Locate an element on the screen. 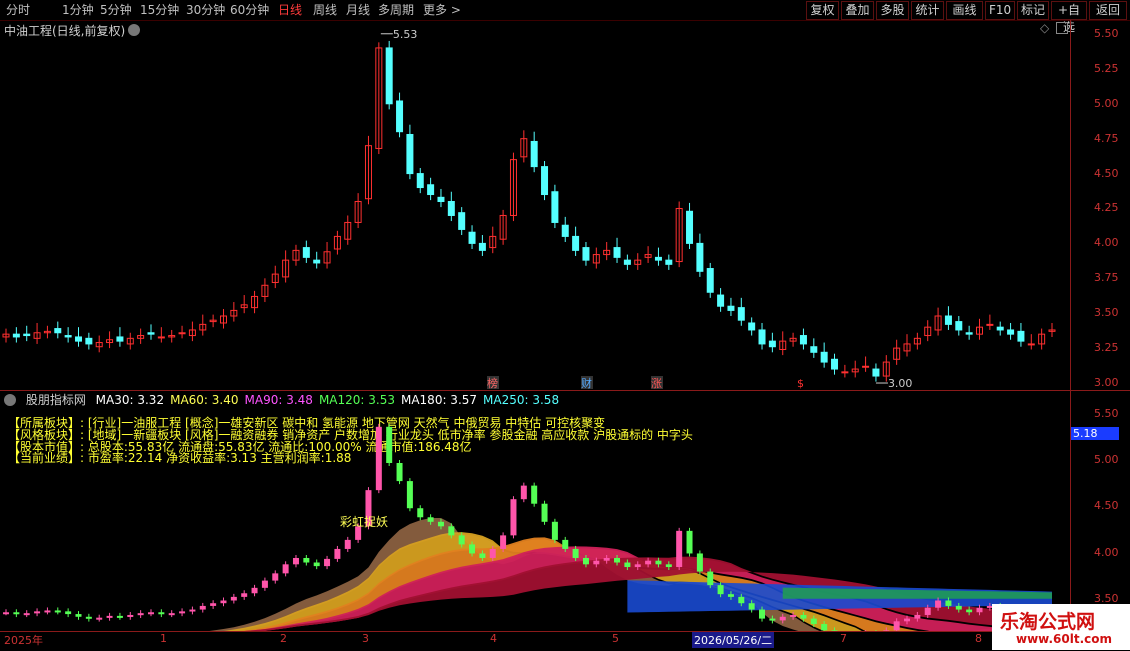 The image size is (1130, 651). current-value-badge: 5.18 is located at coordinates (1095, 433).